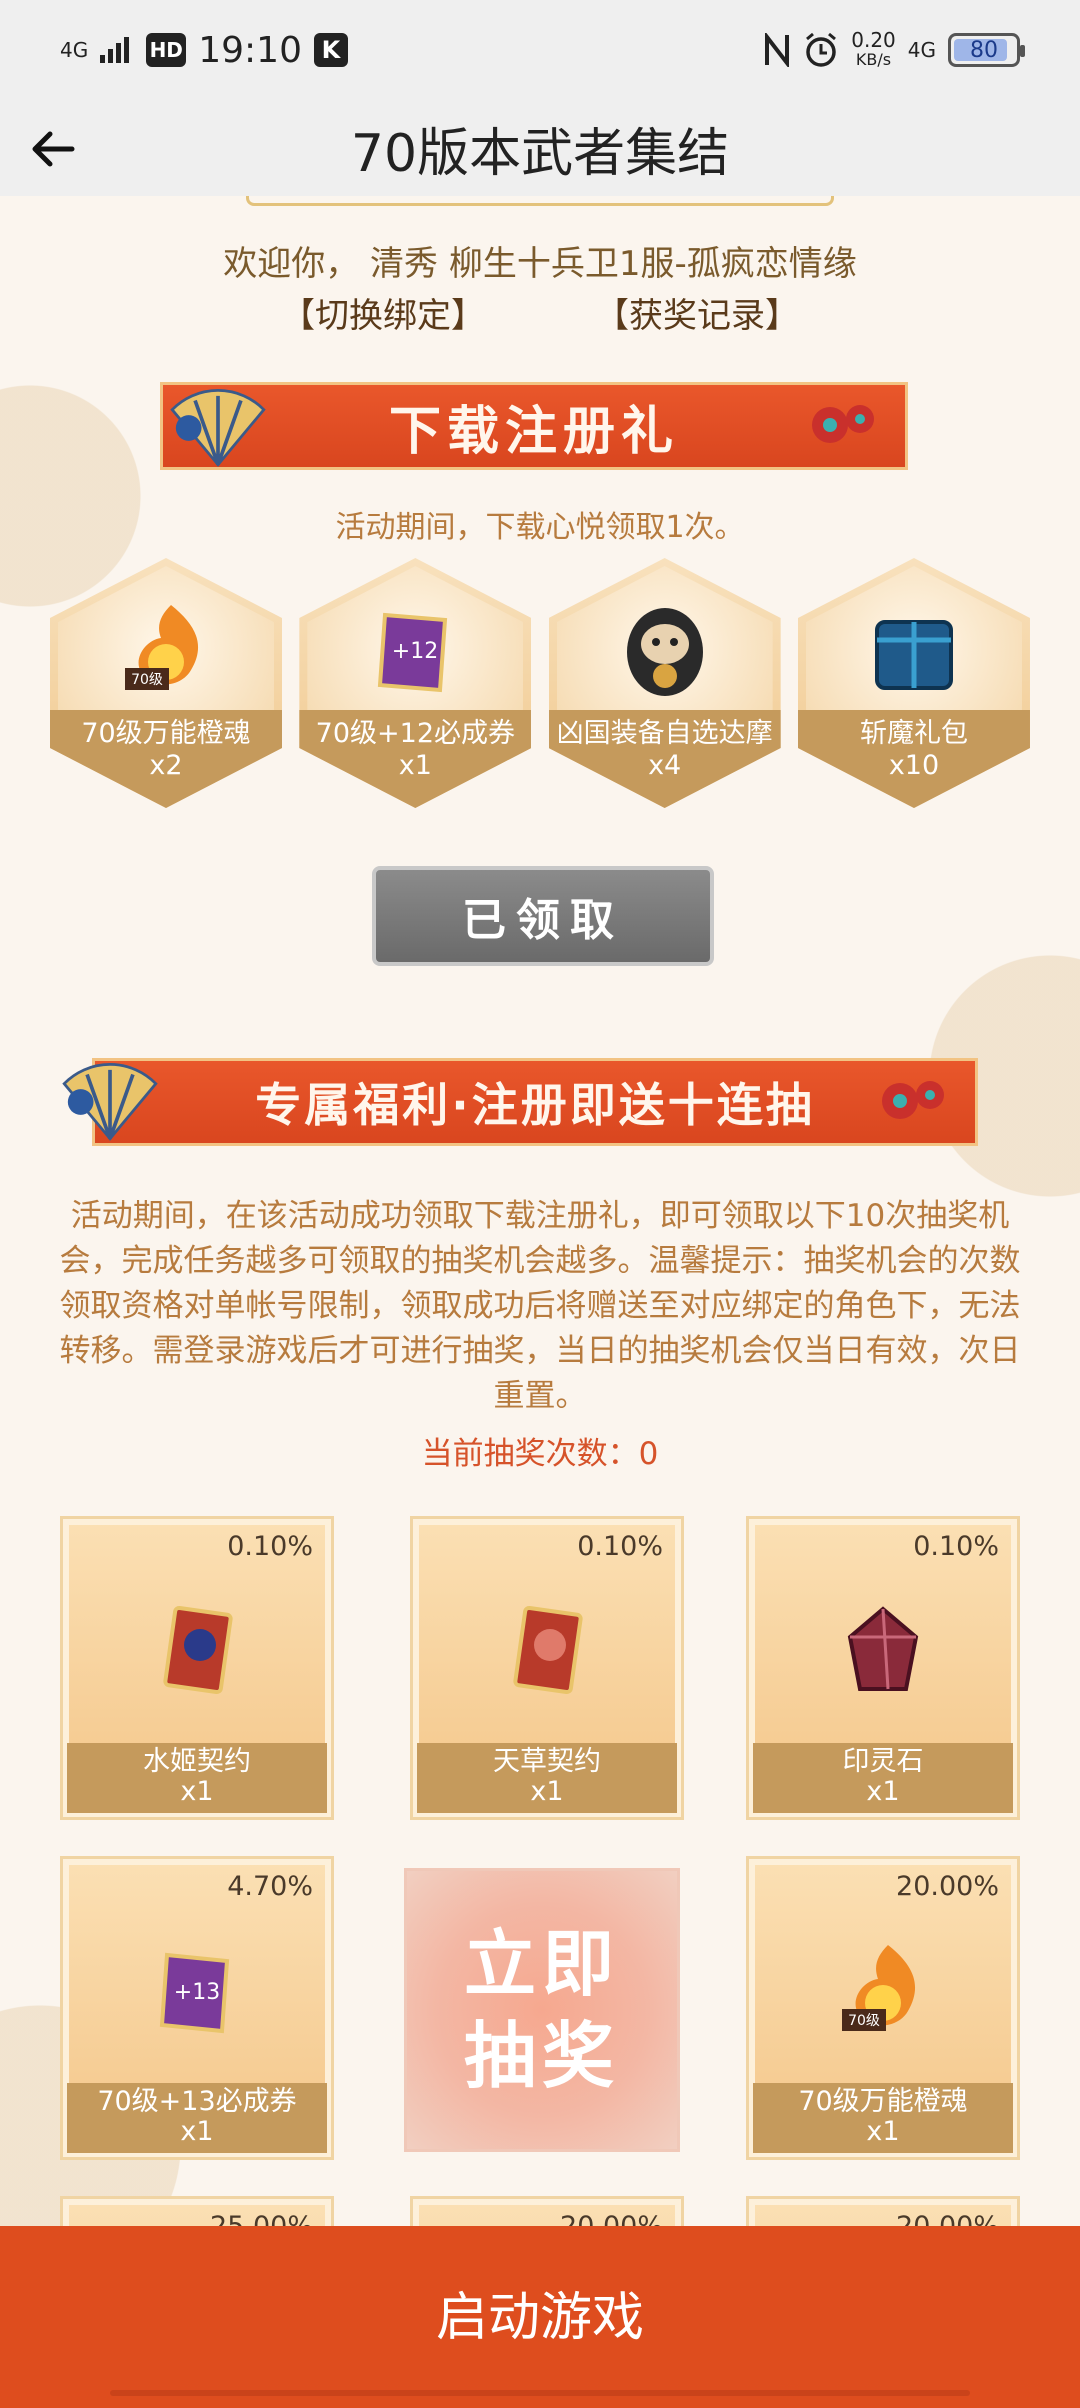 This screenshot has width=1080, height=2408. What do you see at coordinates (664, 652) in the screenshot?
I see `daruma-icon` at bounding box center [664, 652].